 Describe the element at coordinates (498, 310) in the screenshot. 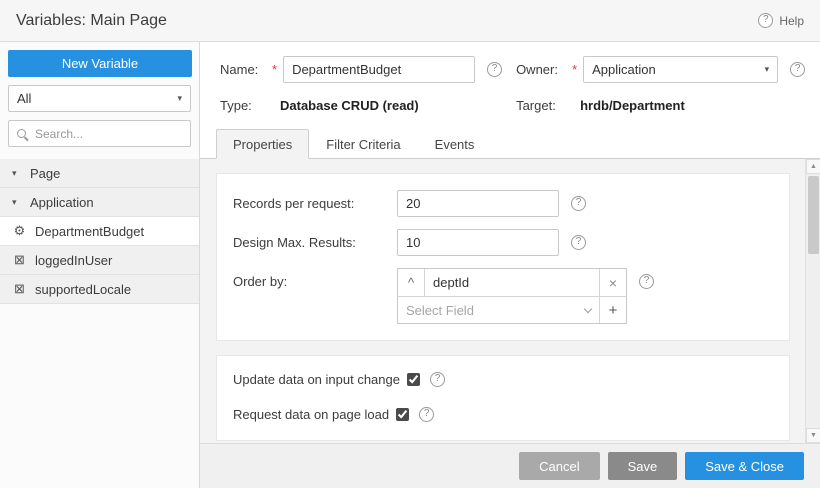

I see `select-field-dropdown: Select Field` at that location.